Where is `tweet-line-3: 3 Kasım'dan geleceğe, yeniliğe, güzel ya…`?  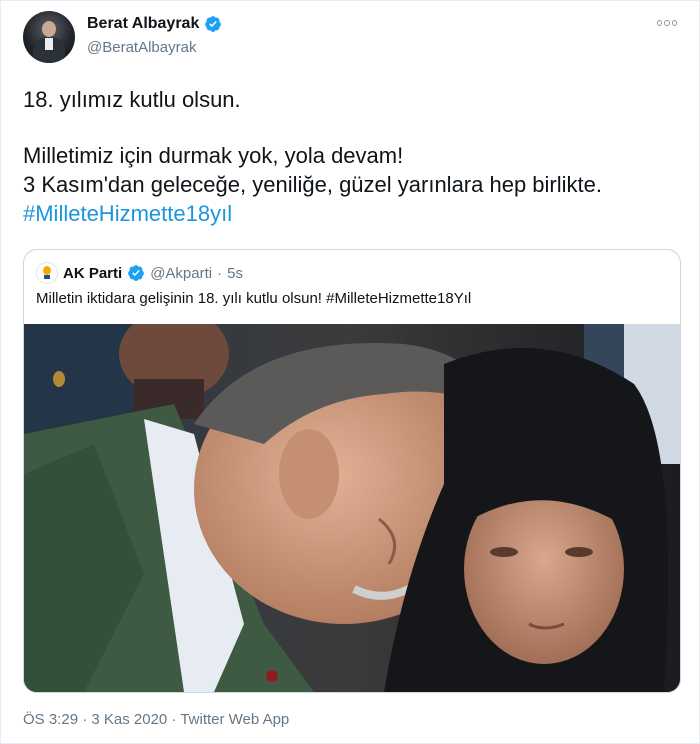
tweet-line-3: 3 Kasım'dan geleceğe, yeniliğe, güzel ya… is located at coordinates (312, 184).